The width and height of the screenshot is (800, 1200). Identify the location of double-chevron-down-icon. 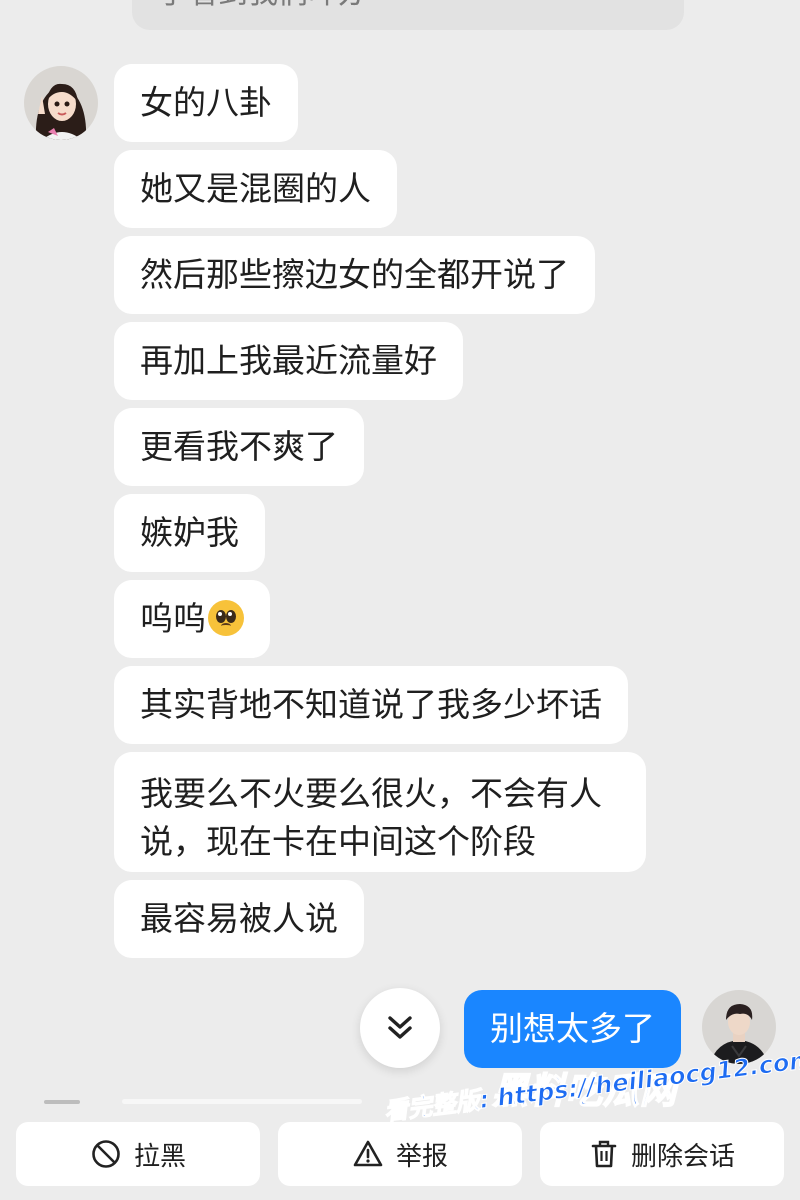
(400, 1027).